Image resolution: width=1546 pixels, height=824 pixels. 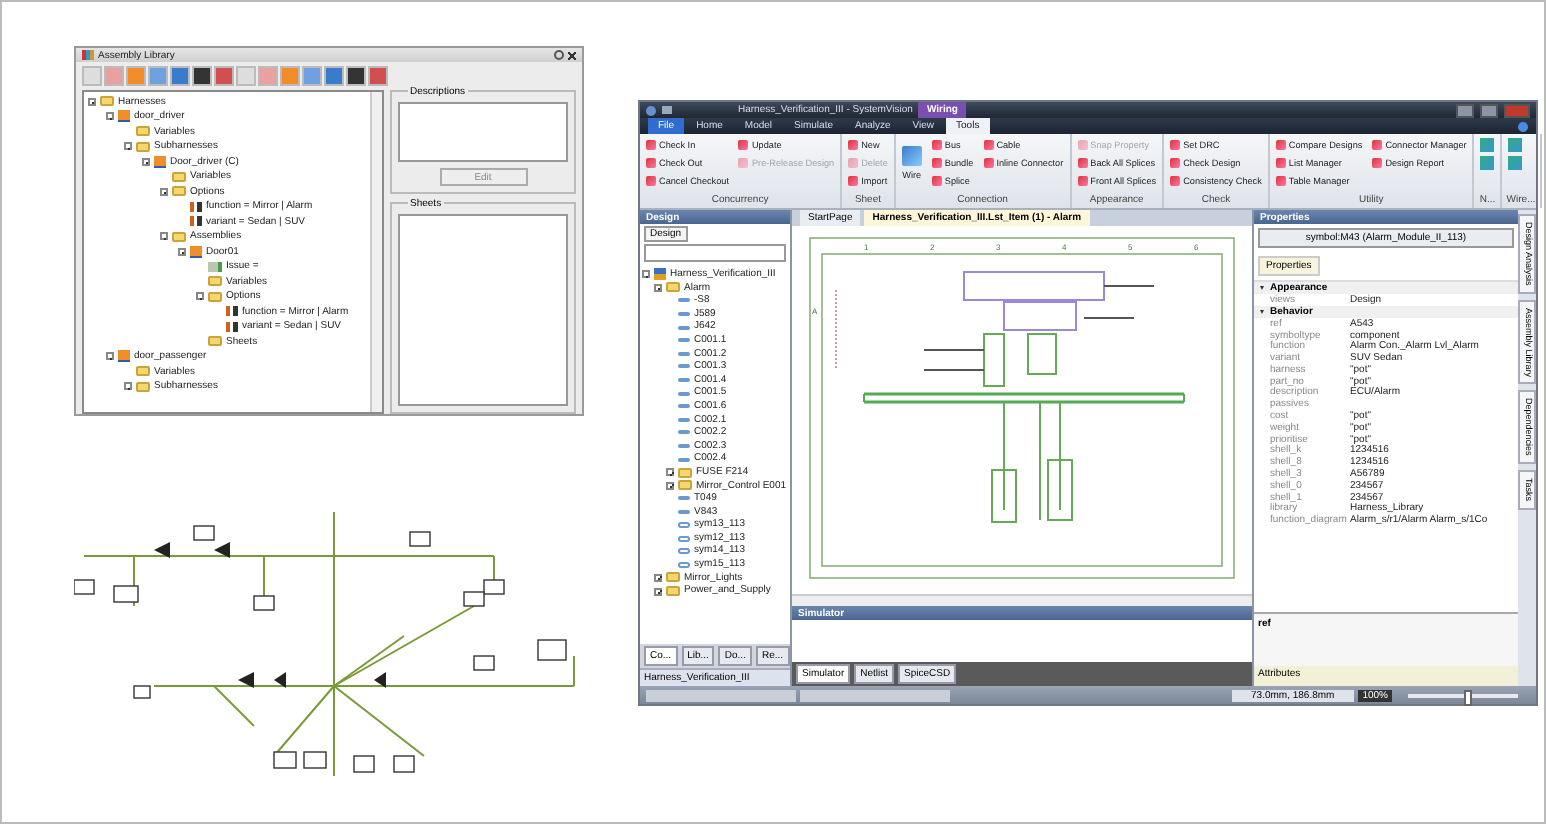 I want to click on library-icon, so click(x=88, y=55).